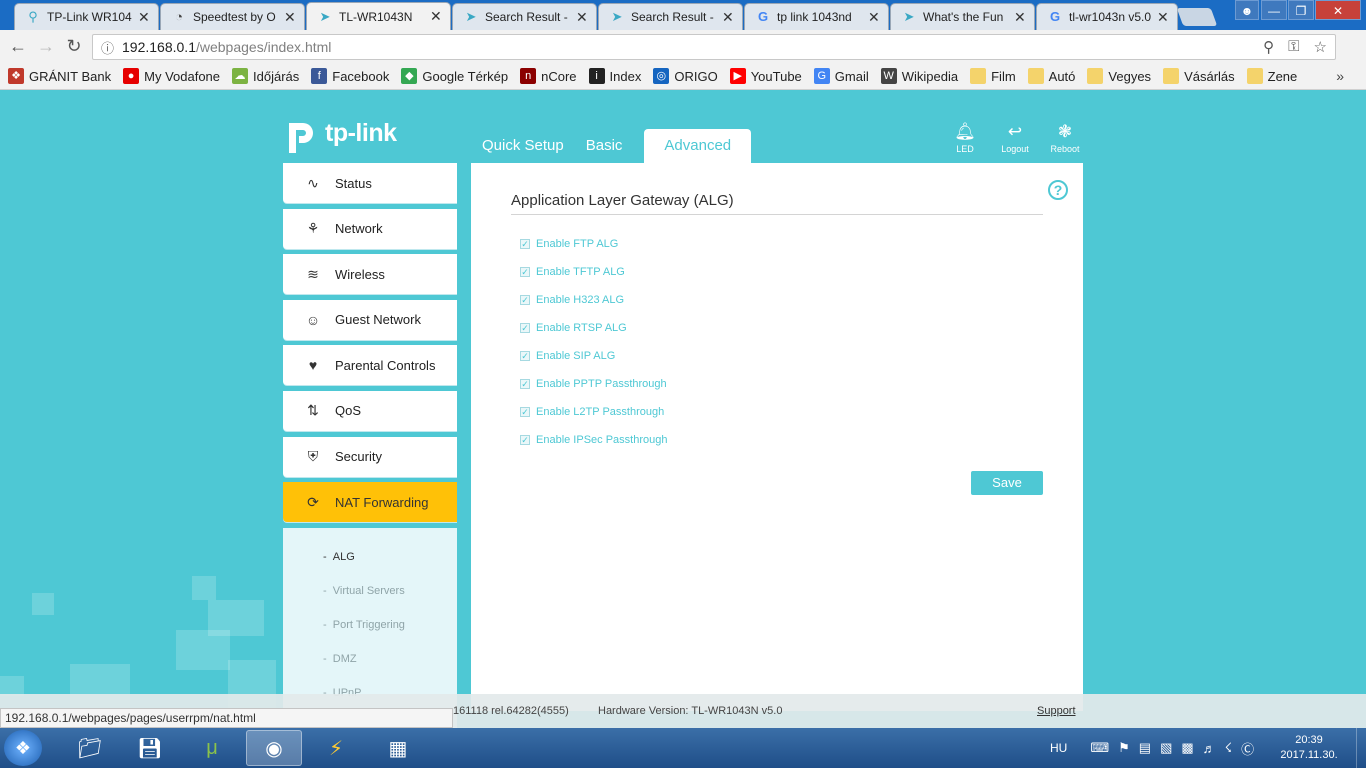 This screenshot has width=1366, height=768. What do you see at coordinates (90, 748) in the screenshot?
I see `file-explorer-icon: 📁︎` at bounding box center [90, 748].